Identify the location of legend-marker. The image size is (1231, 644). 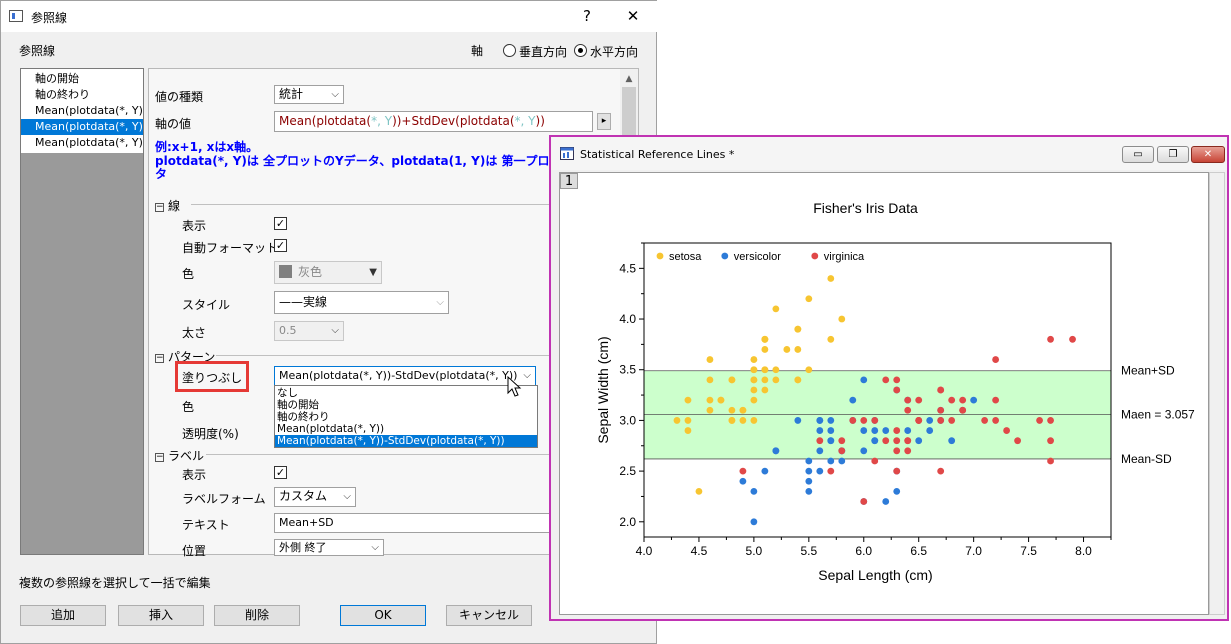
(815, 256).